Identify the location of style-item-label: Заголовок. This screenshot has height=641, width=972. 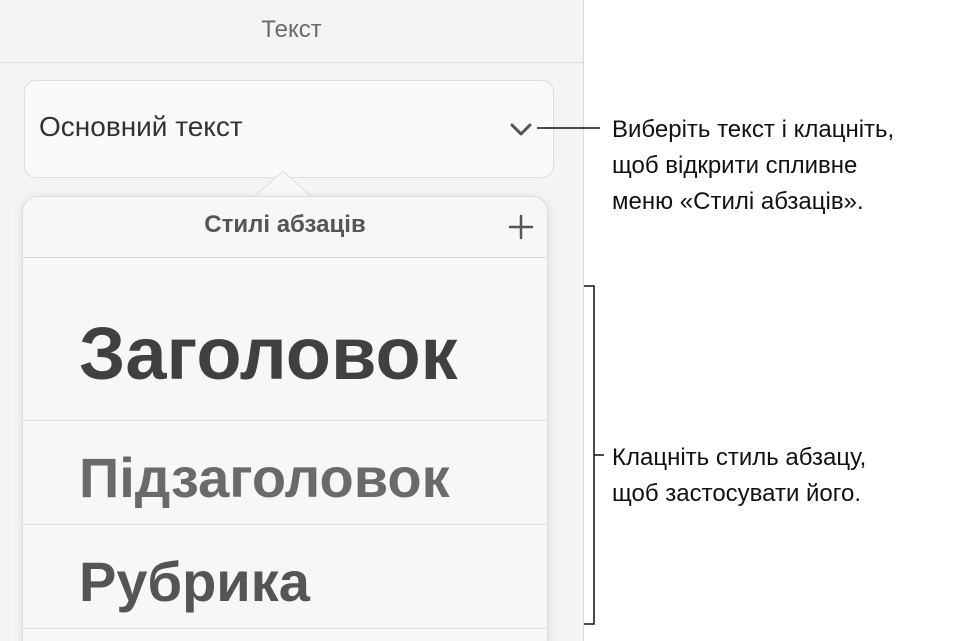
(268, 353).